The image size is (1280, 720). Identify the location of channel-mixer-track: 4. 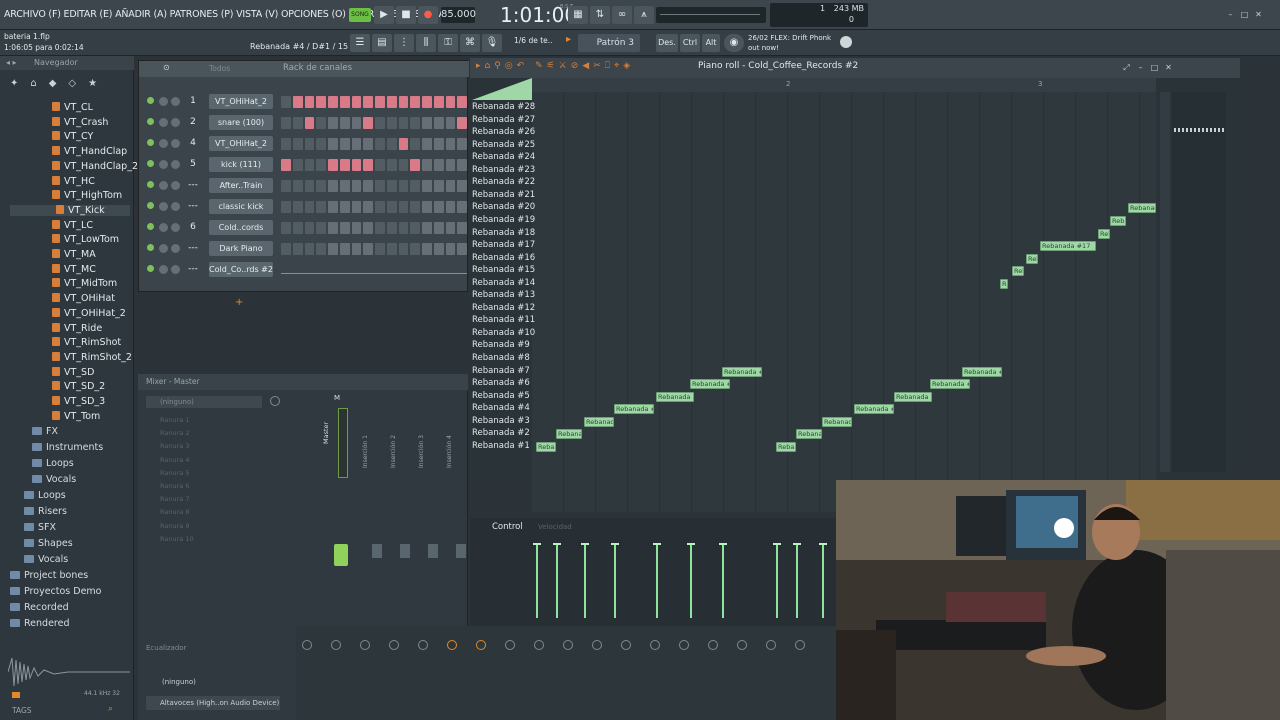
(193, 143).